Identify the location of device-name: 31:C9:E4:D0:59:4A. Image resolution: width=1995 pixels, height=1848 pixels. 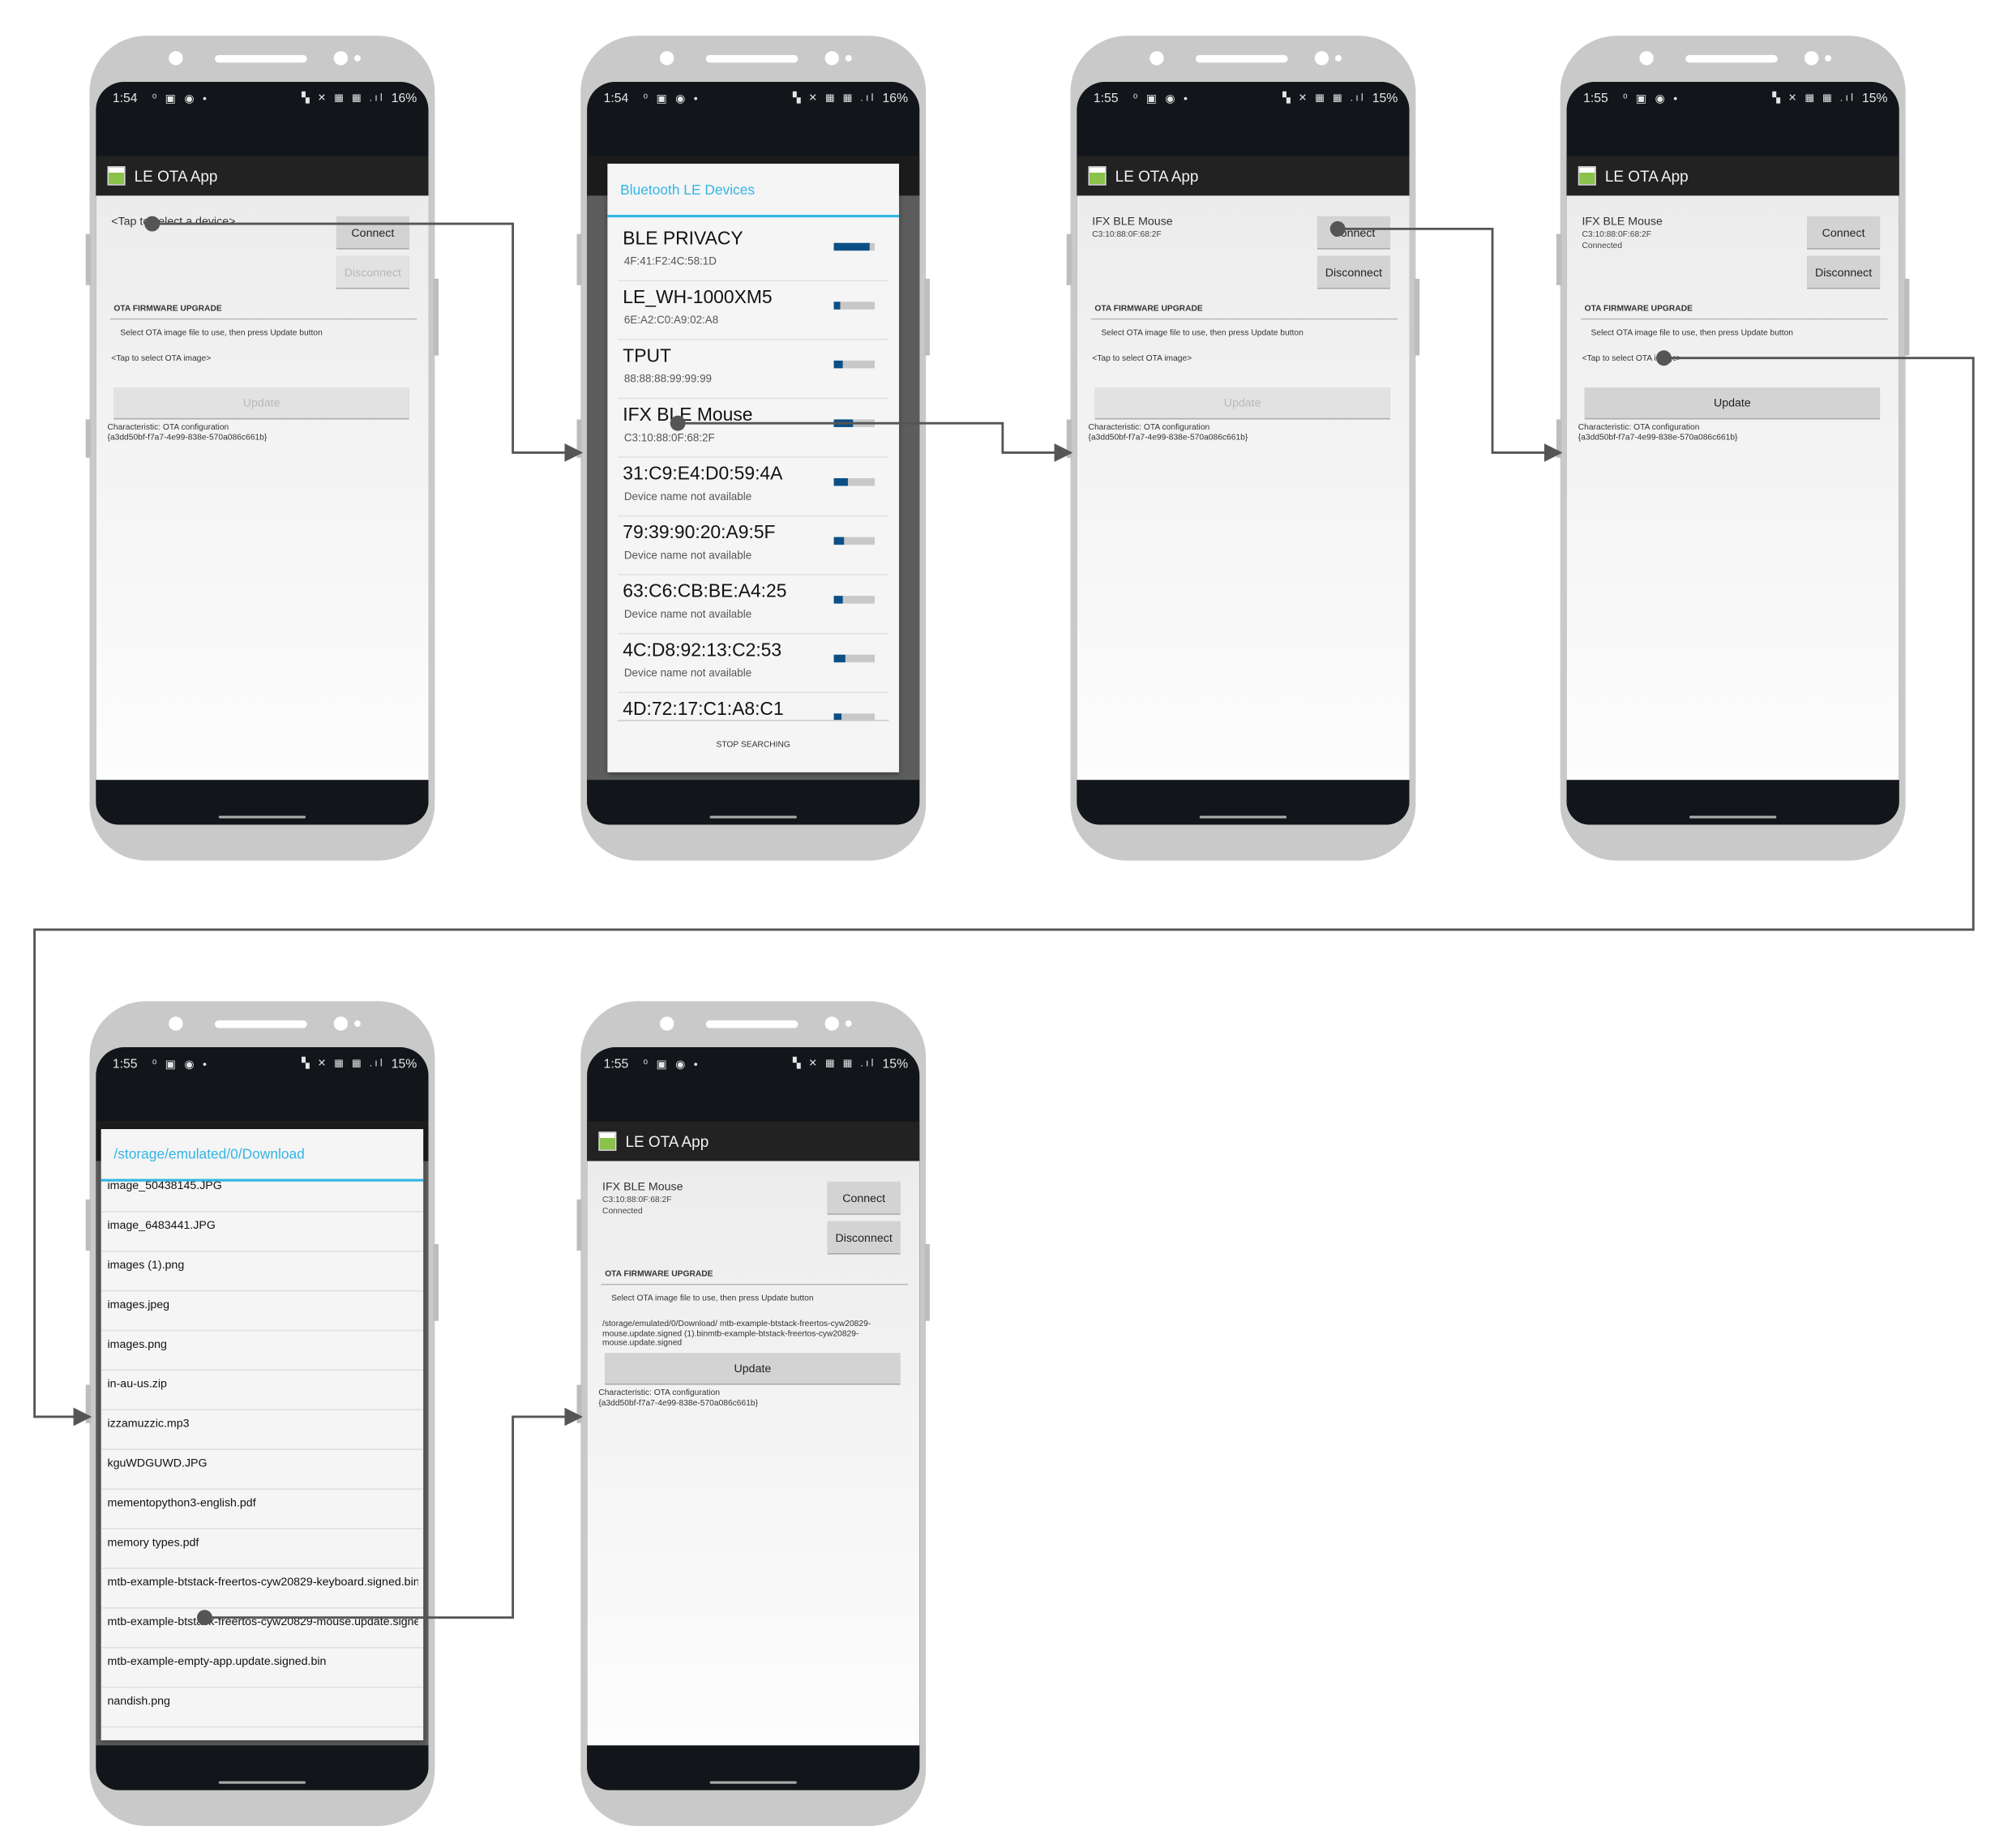
(703, 474).